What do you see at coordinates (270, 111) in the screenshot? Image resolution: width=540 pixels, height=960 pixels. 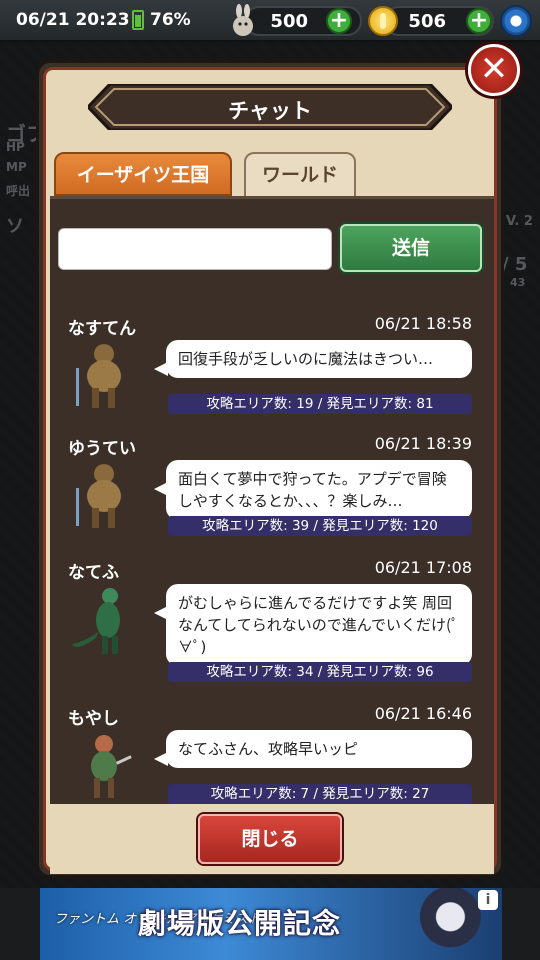 I see `dialog-title: チャット` at bounding box center [270, 111].